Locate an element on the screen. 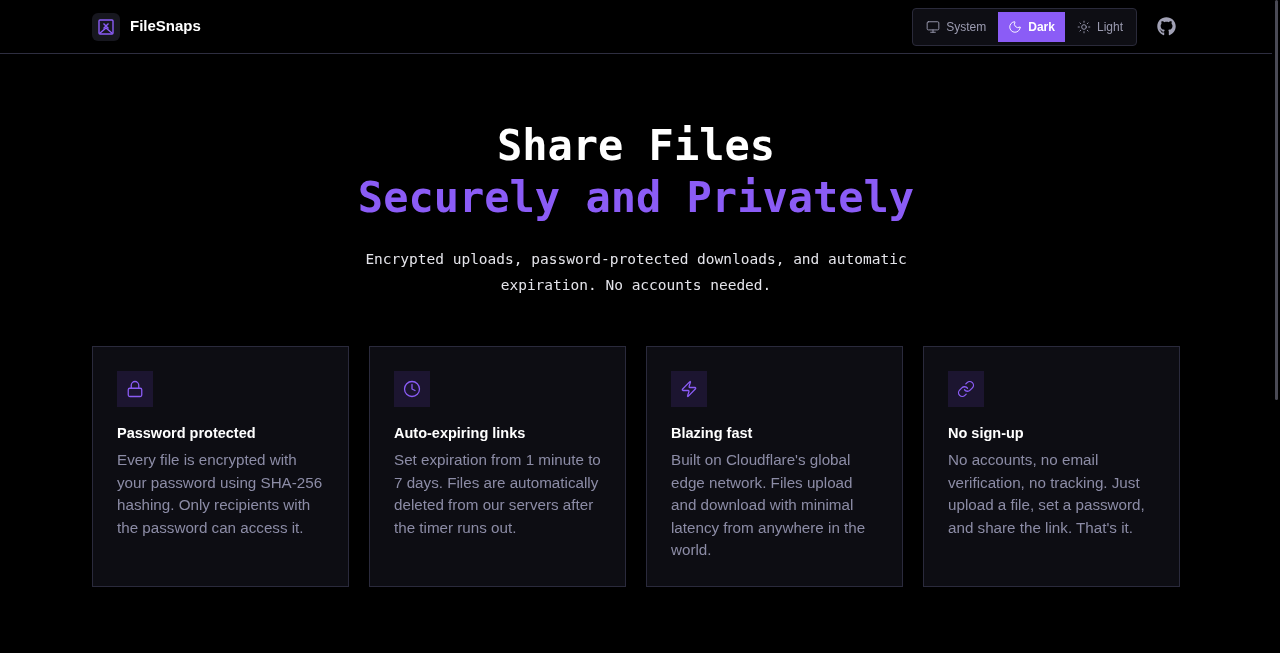 This screenshot has height=653, width=1280. scrollbar-thumb is located at coordinates (1276, 200).